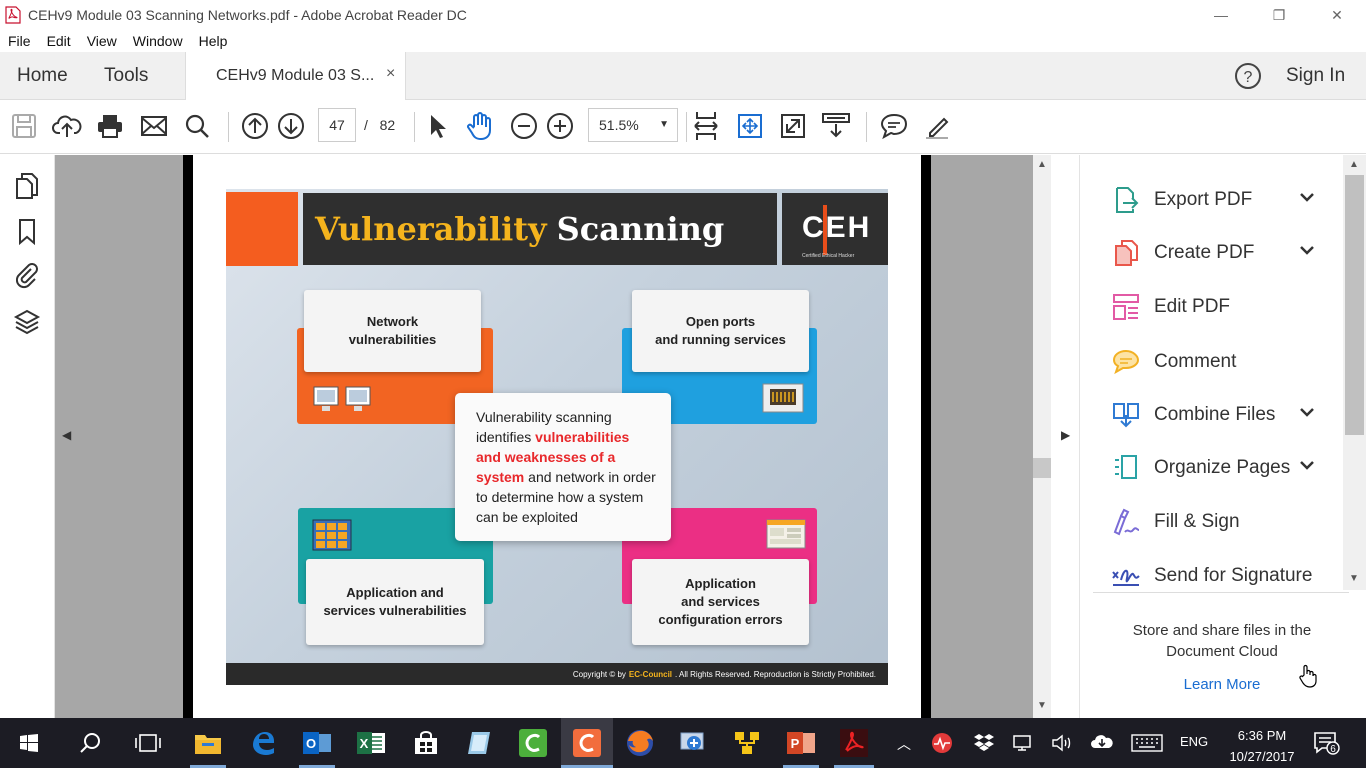 This screenshot has width=1366, height=768. Describe the element at coordinates (1062, 744) in the screenshot. I see `volume-icon` at that location.